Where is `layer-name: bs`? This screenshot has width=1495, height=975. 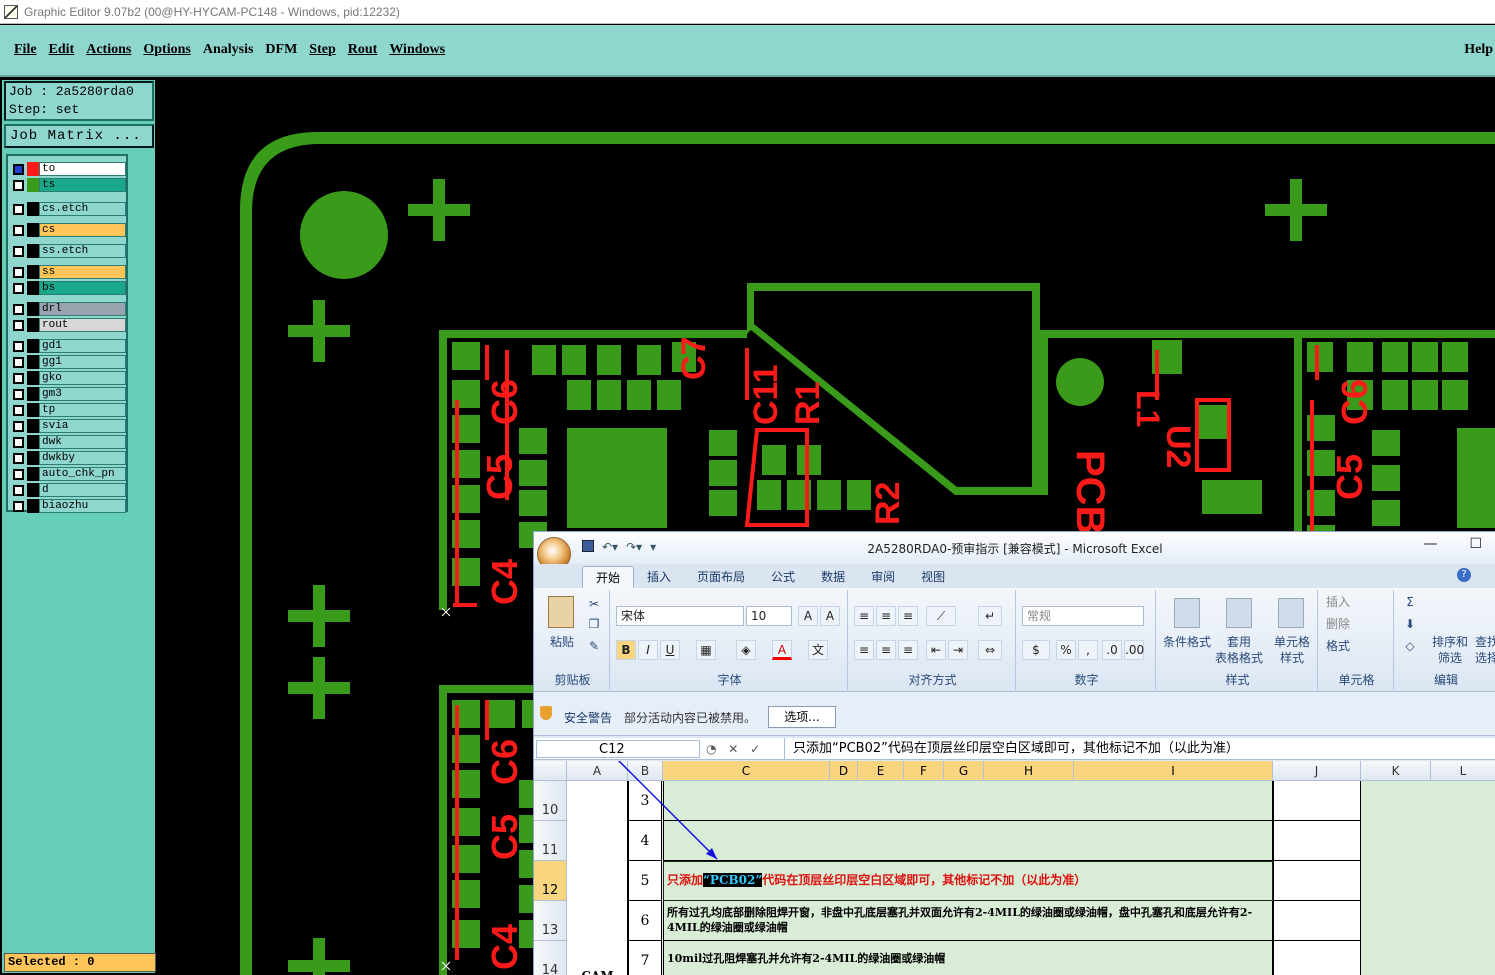
layer-name: bs is located at coordinates (82, 288).